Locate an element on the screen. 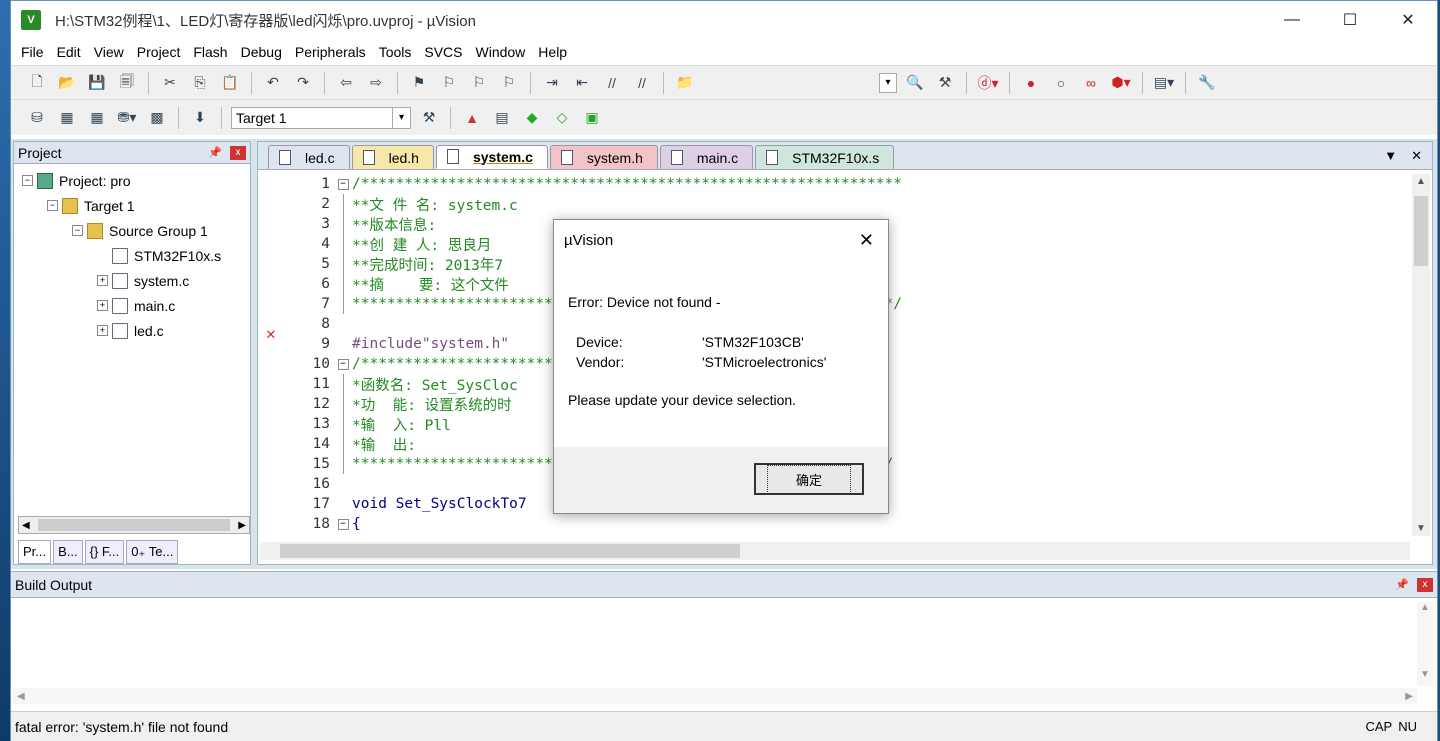  unindent-icon: ⇤ is located at coordinates (582, 83).